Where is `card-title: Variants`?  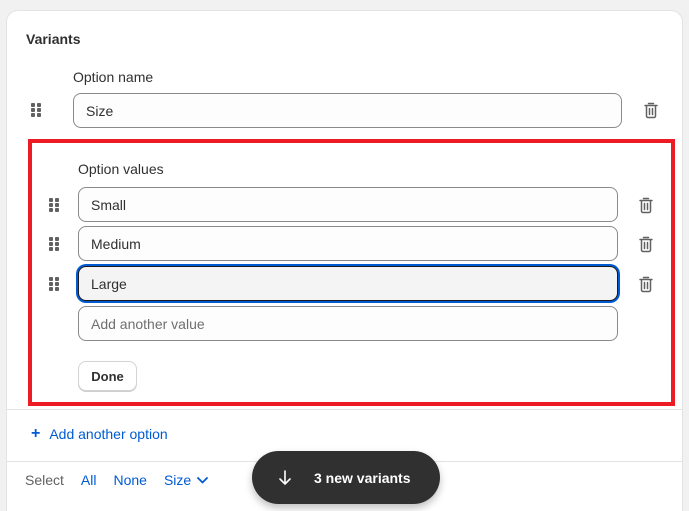 card-title: Variants is located at coordinates (53, 39).